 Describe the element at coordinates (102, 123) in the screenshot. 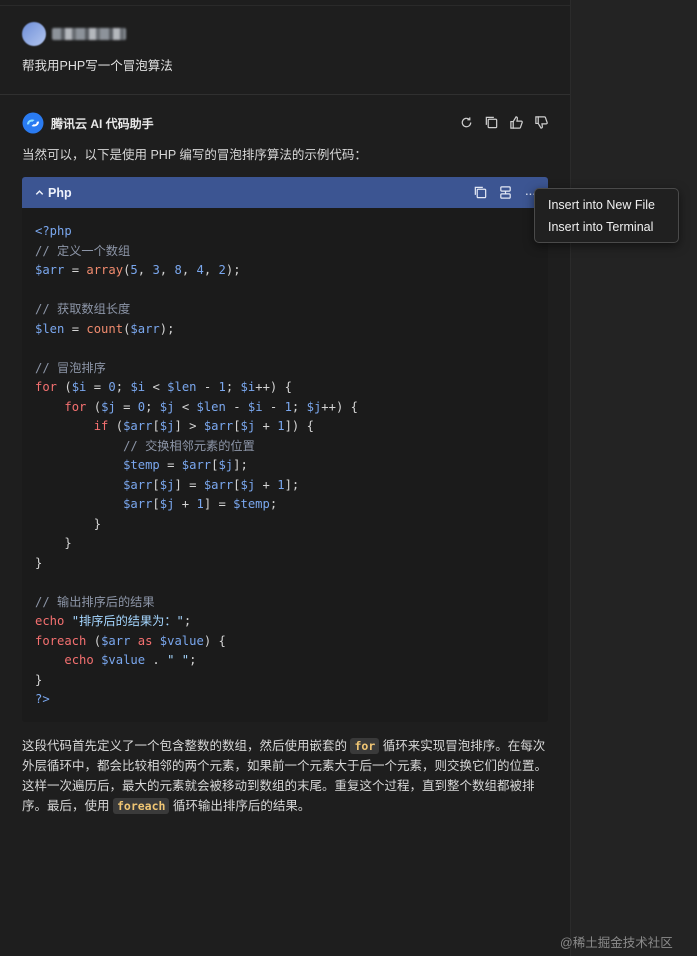

I see `assistant-name: 腾讯云 AI 代码助手` at that location.